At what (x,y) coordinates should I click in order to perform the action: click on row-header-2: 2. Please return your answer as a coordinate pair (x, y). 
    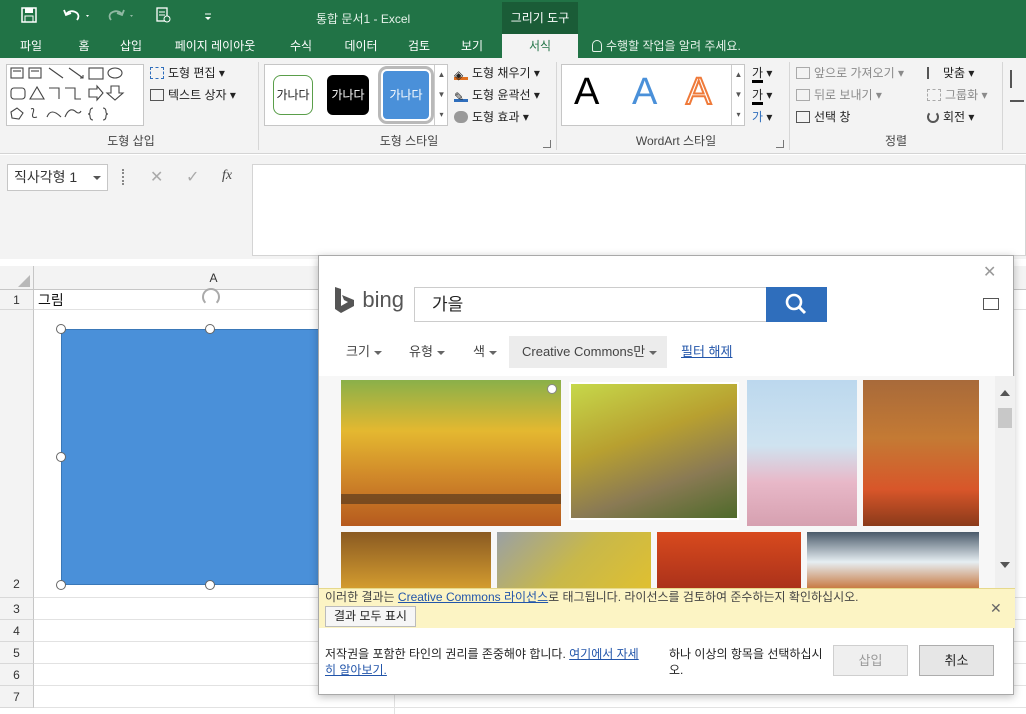
    Looking at the image, I should click on (17, 454).